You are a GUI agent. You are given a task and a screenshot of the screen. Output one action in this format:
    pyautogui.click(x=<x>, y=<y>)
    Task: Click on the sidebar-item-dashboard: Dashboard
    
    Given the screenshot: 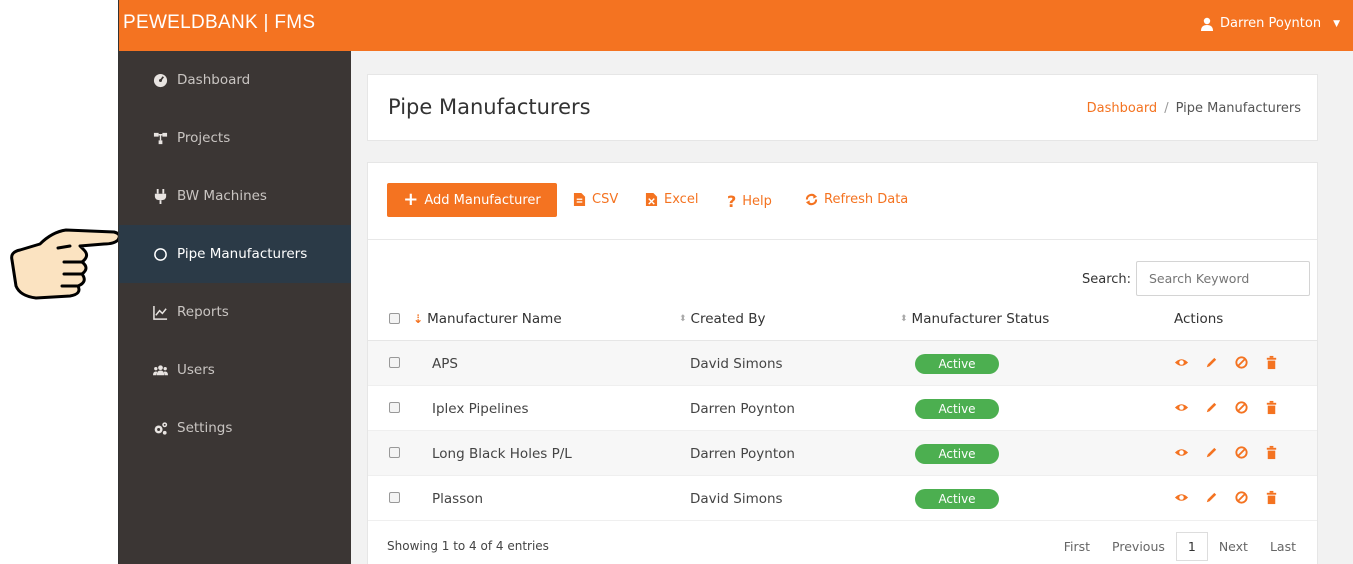 What is the action you would take?
    pyautogui.click(x=235, y=80)
    